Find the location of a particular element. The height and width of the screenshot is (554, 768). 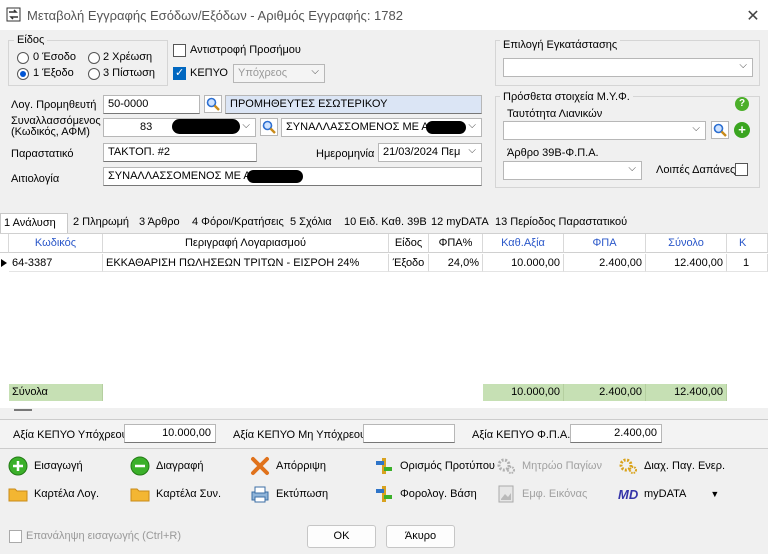

myf-title: Πρόσθετα στοιχεία Μ.Υ.Φ. is located at coordinates (566, 97).